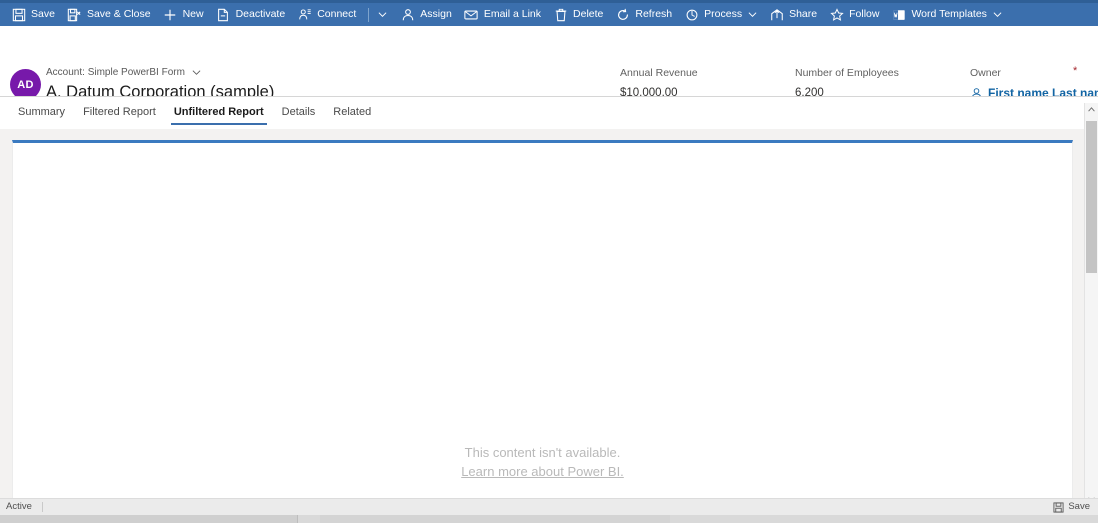 Image resolution: width=1098 pixels, height=523 pixels. What do you see at coordinates (723, 13) in the screenshot?
I see `command-label: Process` at bounding box center [723, 13].